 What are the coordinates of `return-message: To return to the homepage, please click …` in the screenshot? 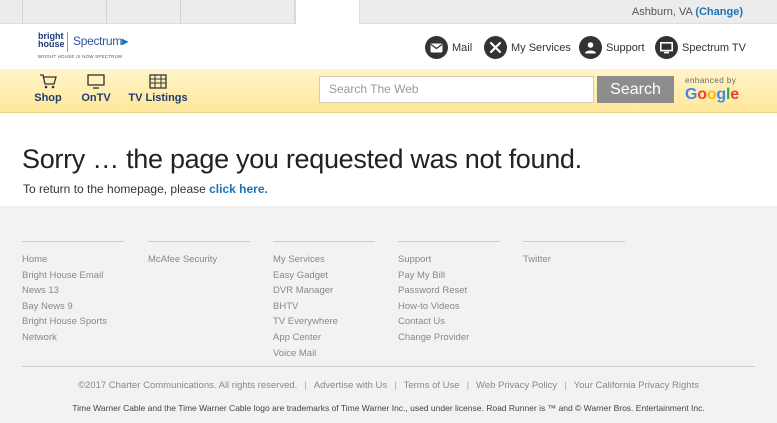 It's located at (145, 189).